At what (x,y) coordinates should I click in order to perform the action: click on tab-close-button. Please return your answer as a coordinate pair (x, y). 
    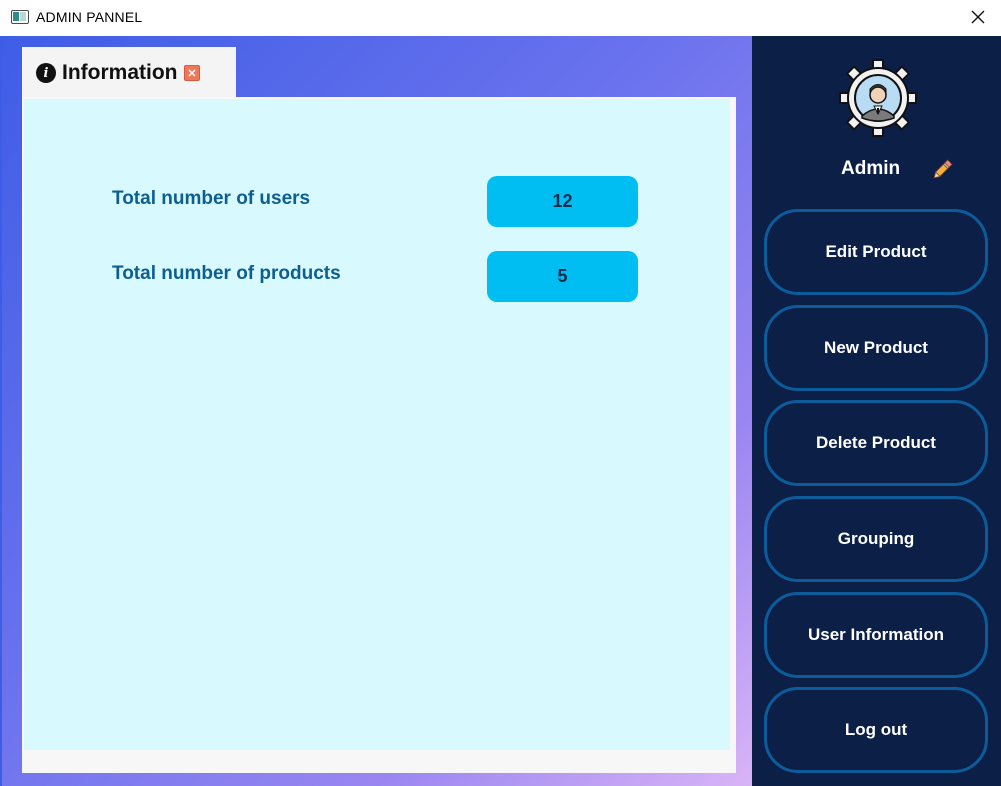
    Looking at the image, I should click on (191, 73).